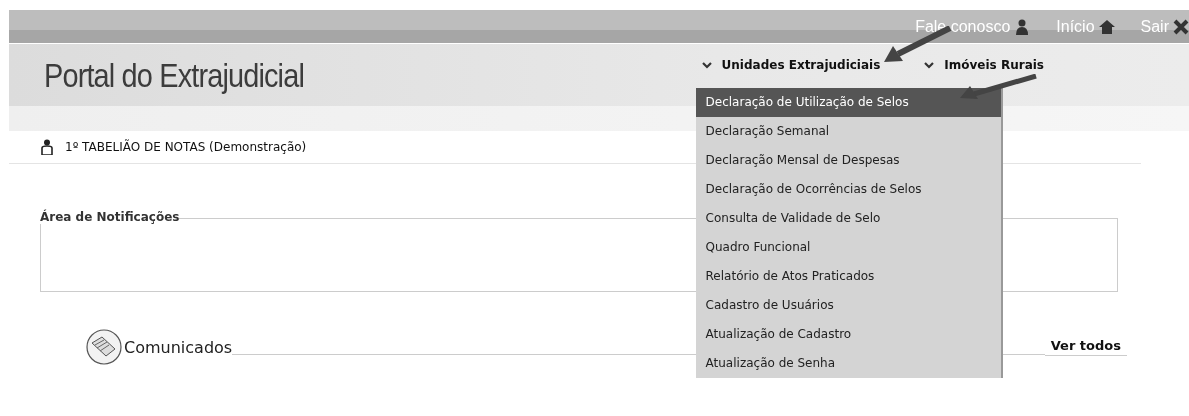 The image size is (1189, 416). I want to click on menu-item: Declaração de Ocorrências de Selos, so click(848, 189).